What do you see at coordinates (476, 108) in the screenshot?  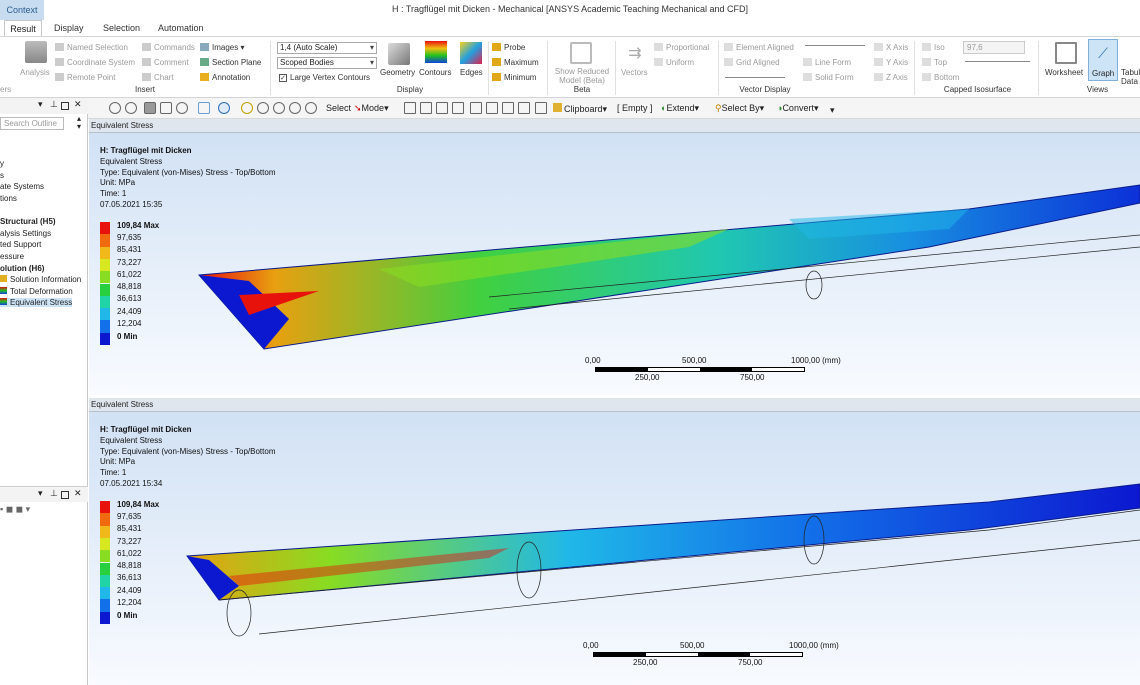 I see `select-node-icon` at bounding box center [476, 108].